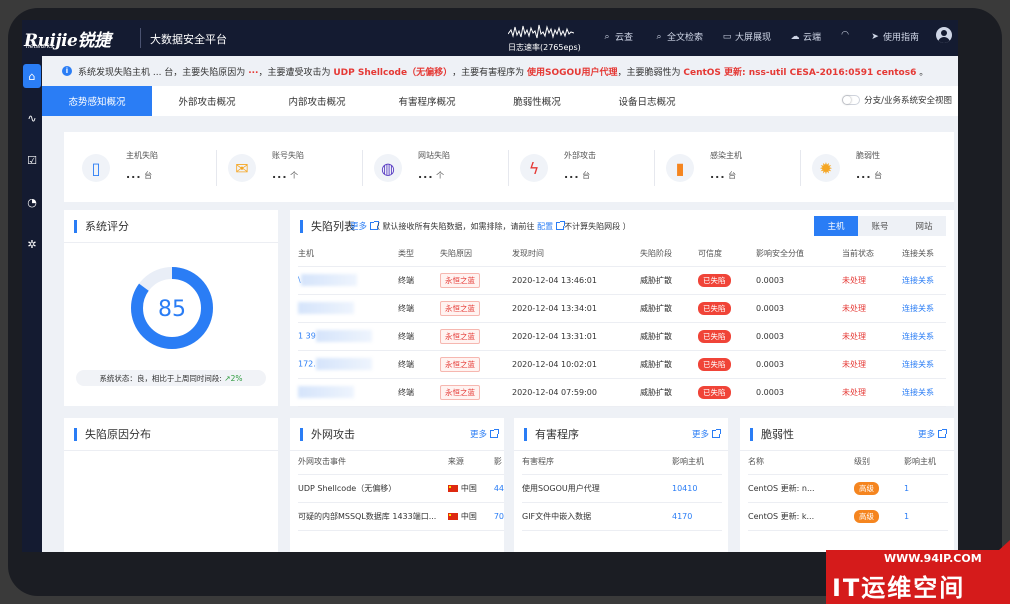 This screenshot has height=604, width=1010. What do you see at coordinates (908, 101) in the screenshot?
I see `toggle-label: 分支/业务系统安全视图` at bounding box center [908, 101].